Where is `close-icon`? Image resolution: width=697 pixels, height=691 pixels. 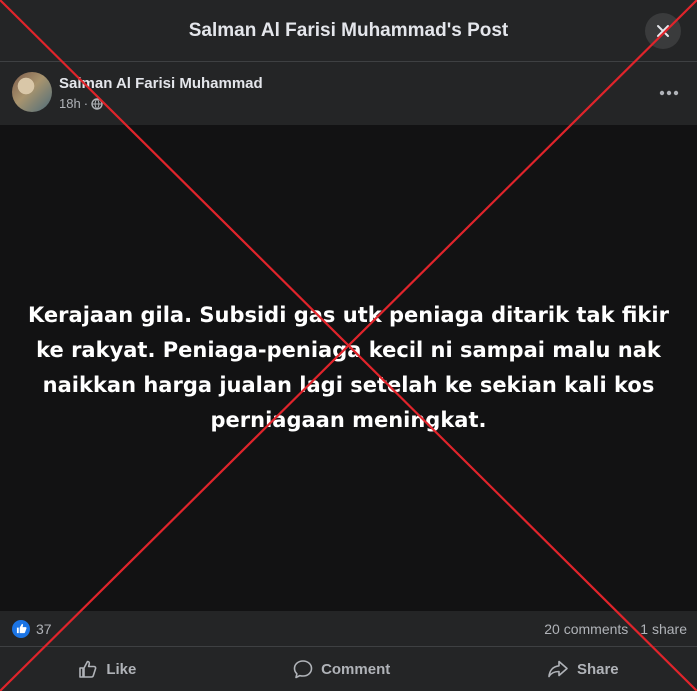 close-icon is located at coordinates (663, 31).